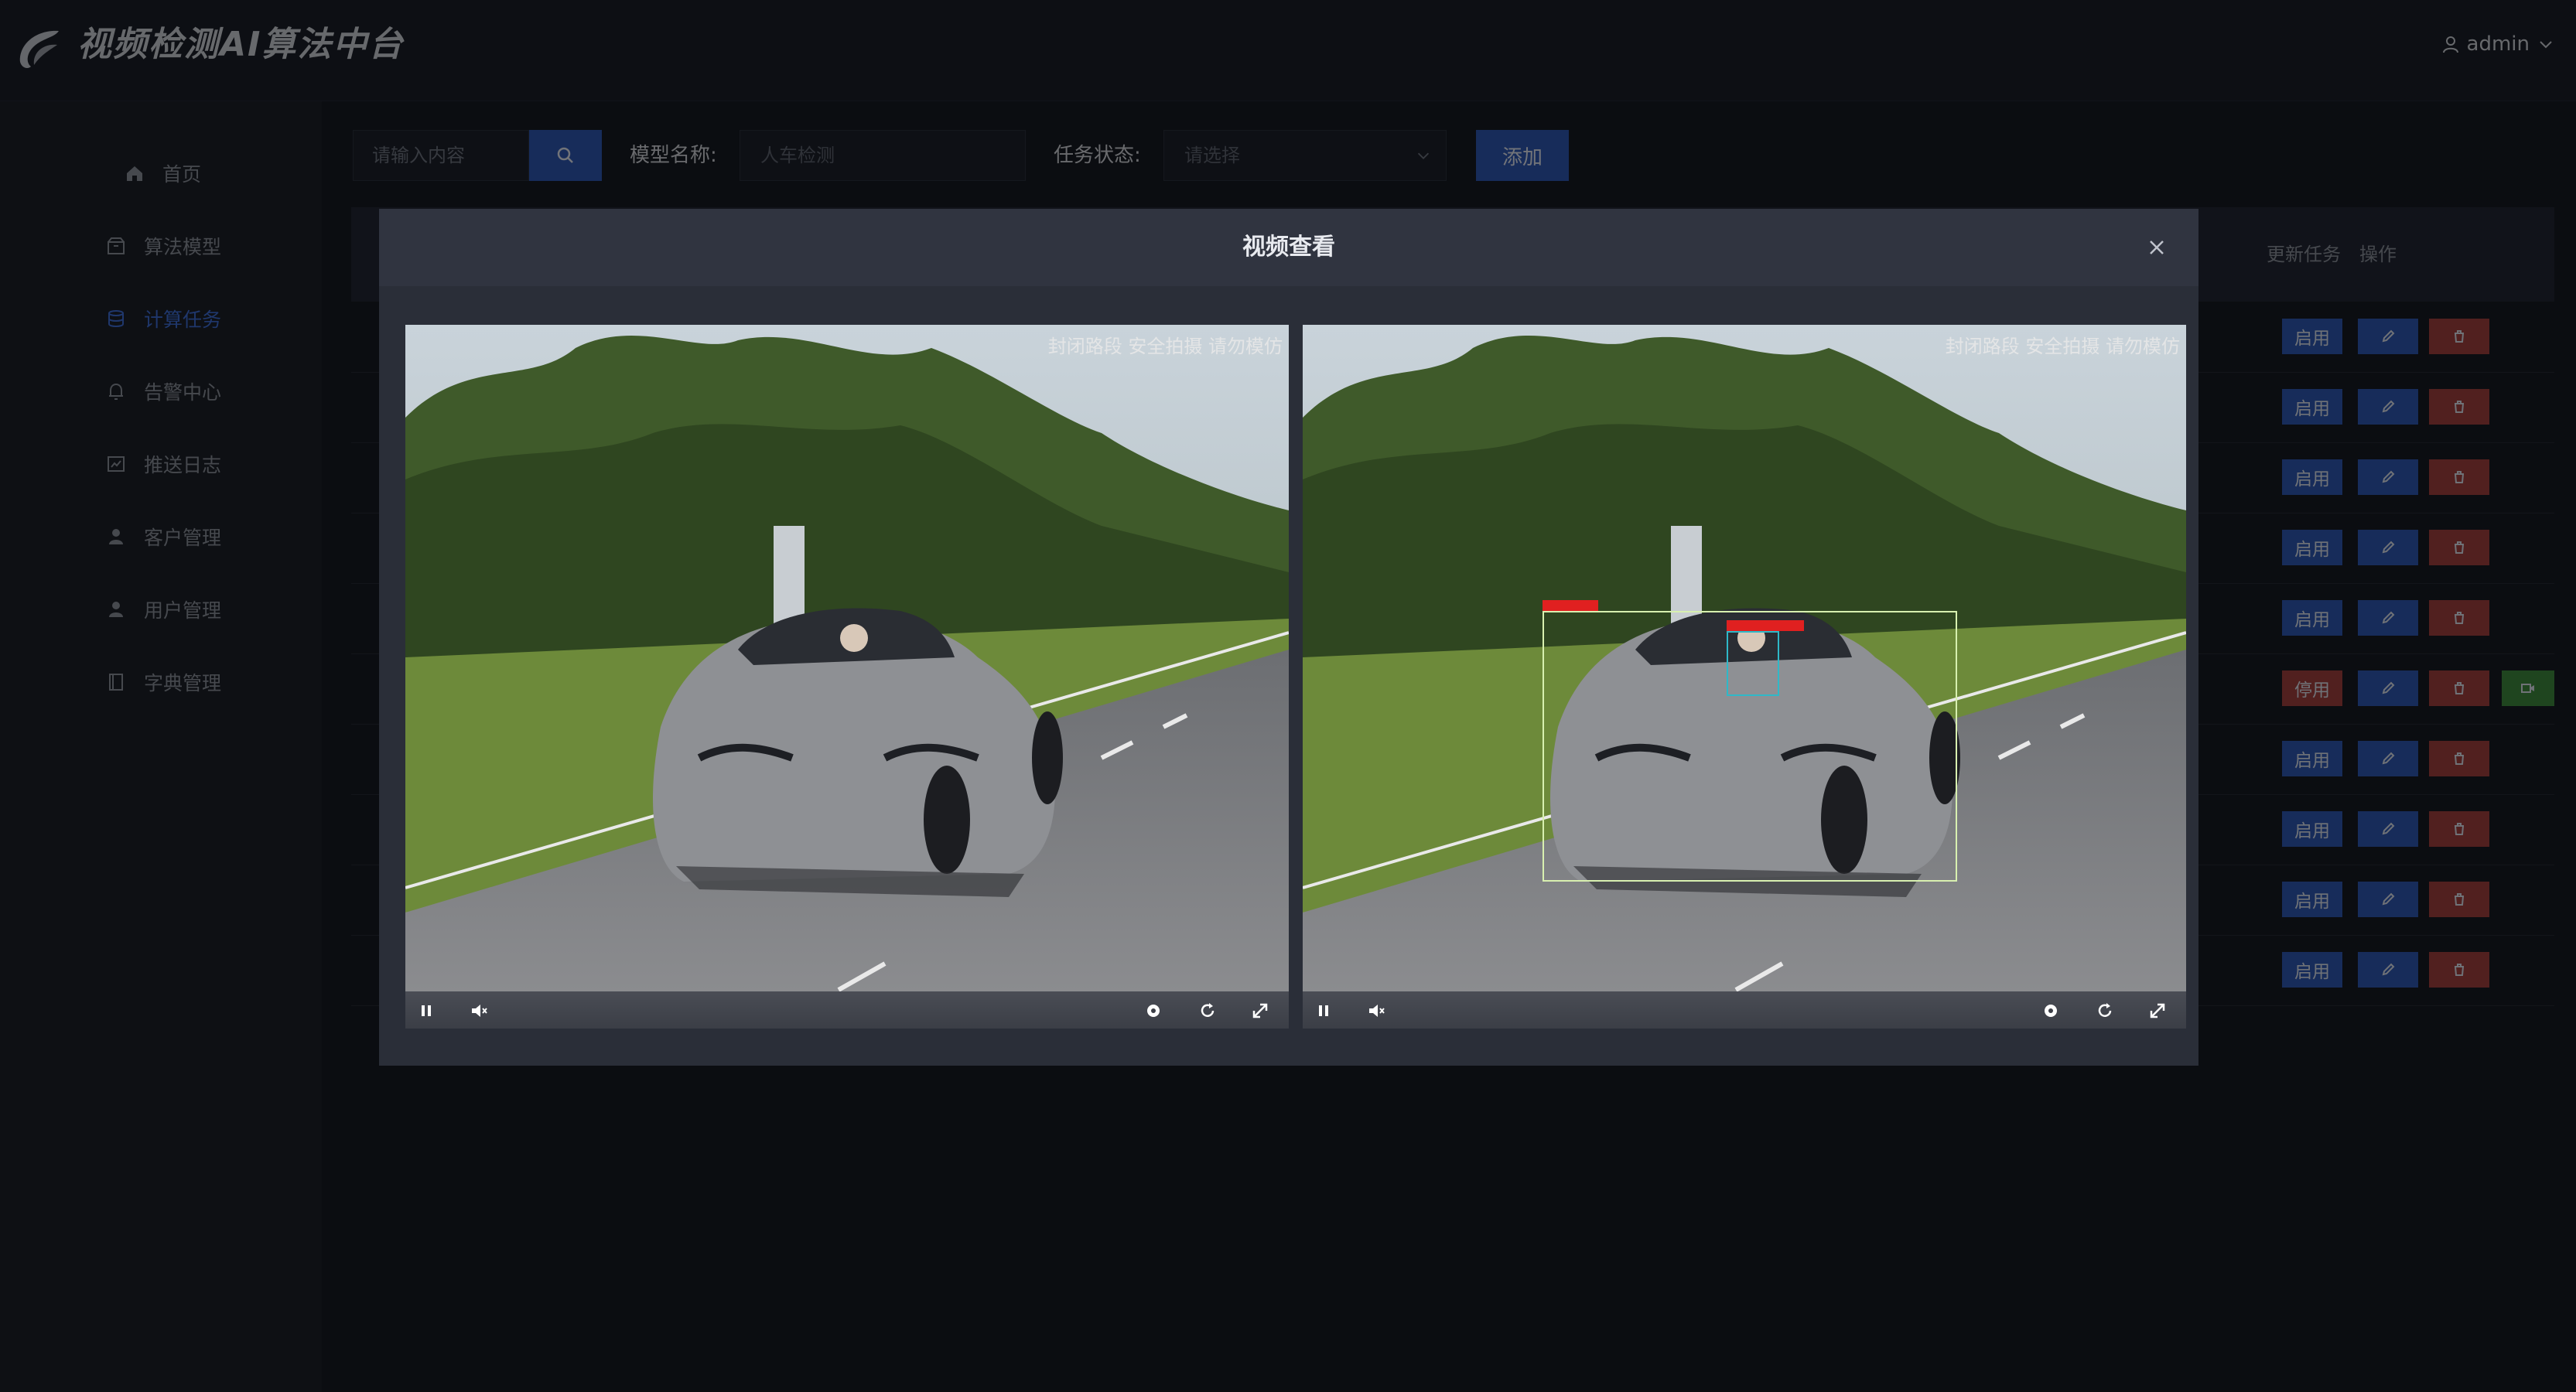 This screenshot has width=2576, height=1392. I want to click on car-detection-tag, so click(1570, 605).